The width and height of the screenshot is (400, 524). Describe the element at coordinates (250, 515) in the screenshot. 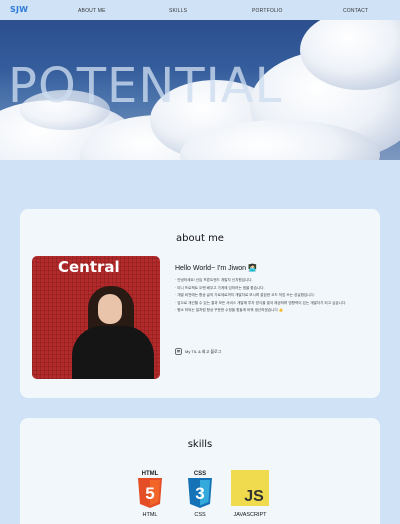

I see `skill-label-javascript: JAVASCRIPT` at that location.